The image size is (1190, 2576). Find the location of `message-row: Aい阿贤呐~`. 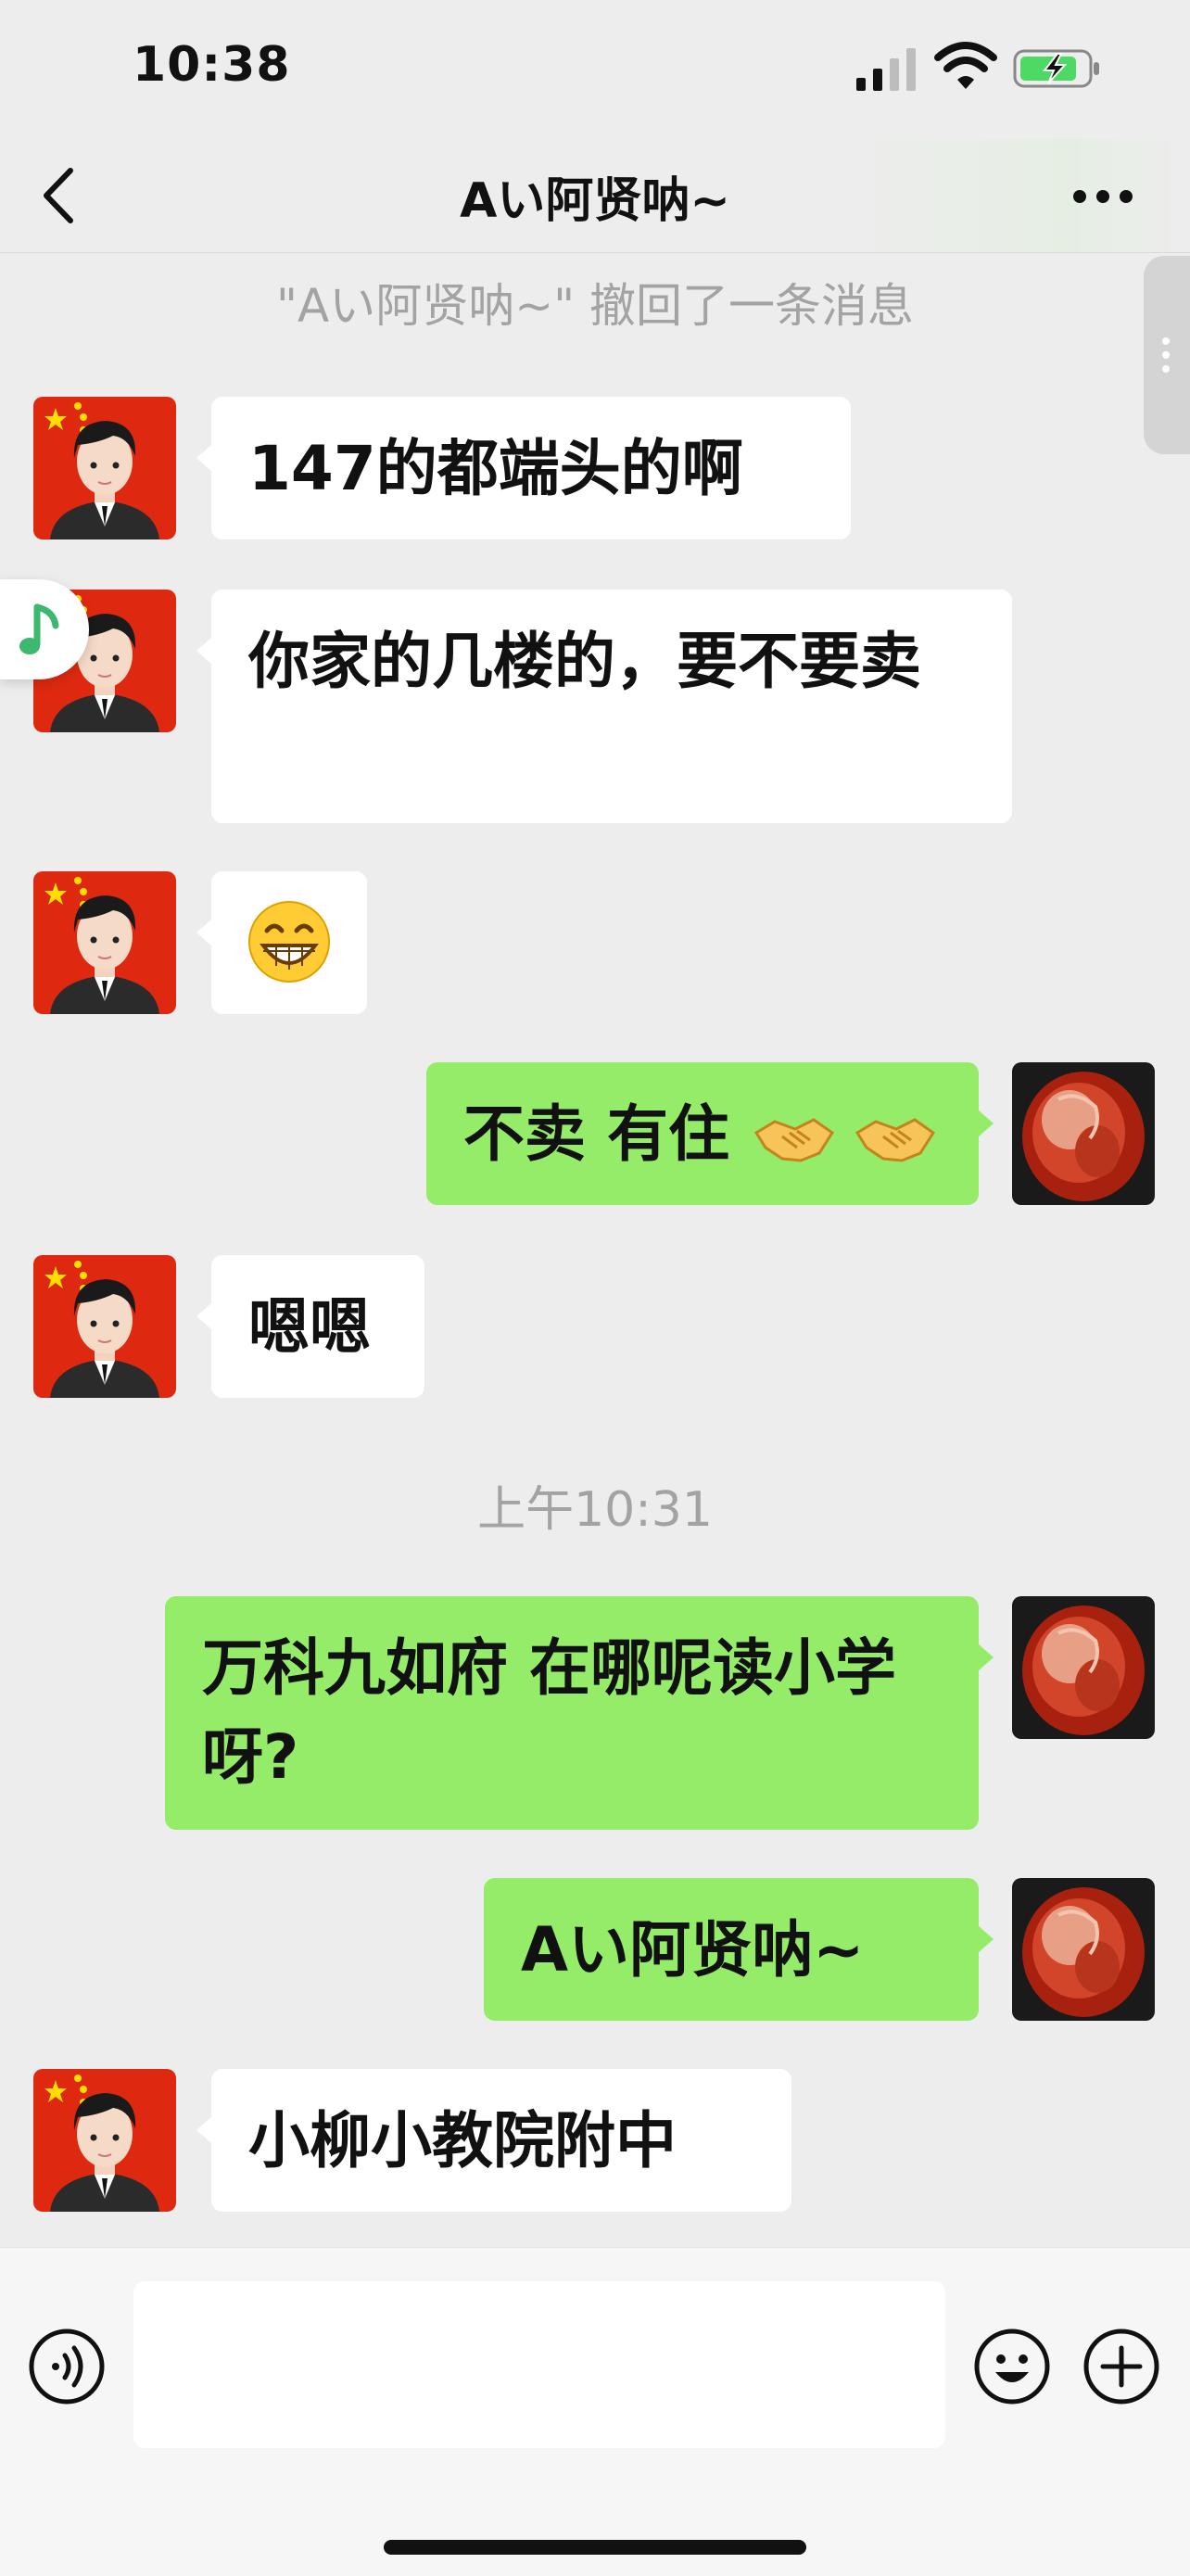

message-row: Aい阿贤呐~ is located at coordinates (595, 1949).